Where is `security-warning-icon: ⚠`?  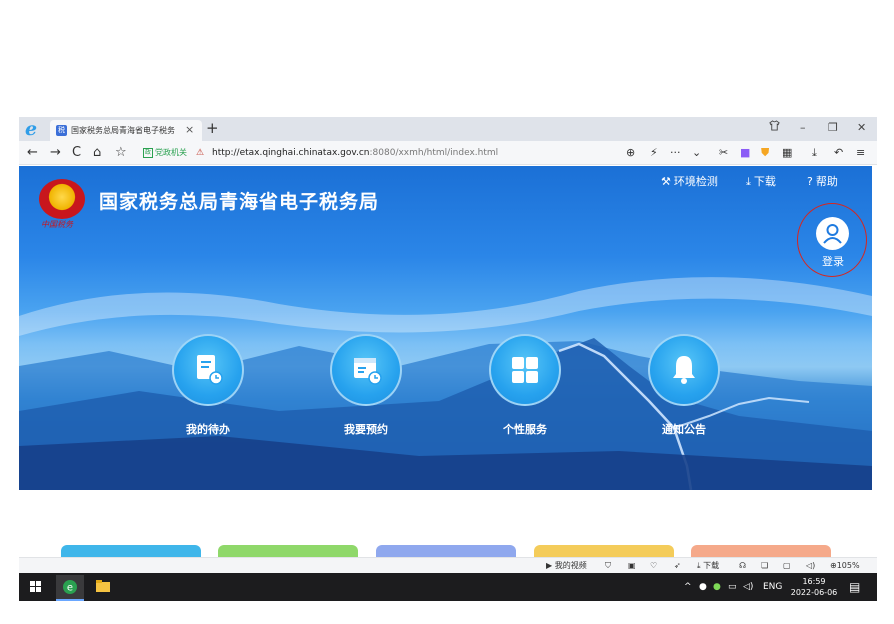 security-warning-icon: ⚠ is located at coordinates (200, 153).